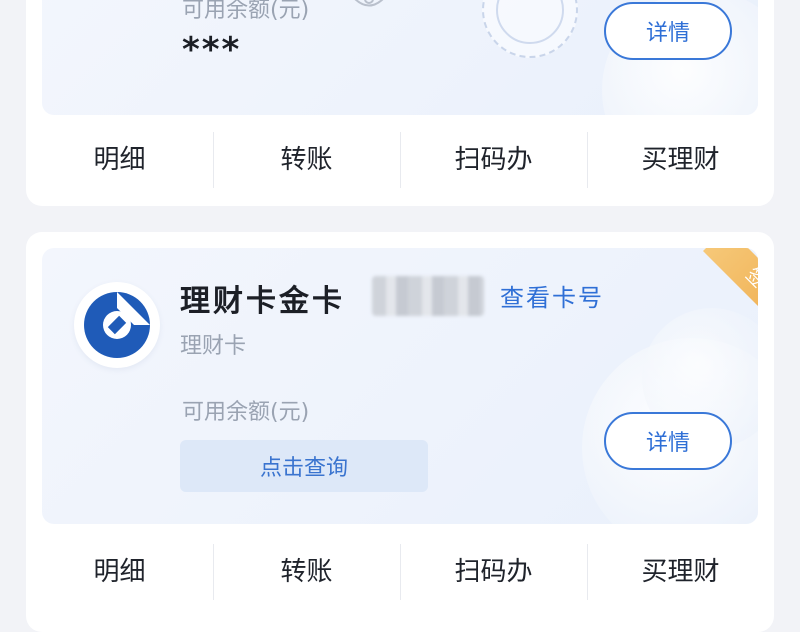 The width and height of the screenshot is (800, 632). I want to click on balance-value-hidden: ***, so click(212, 50).